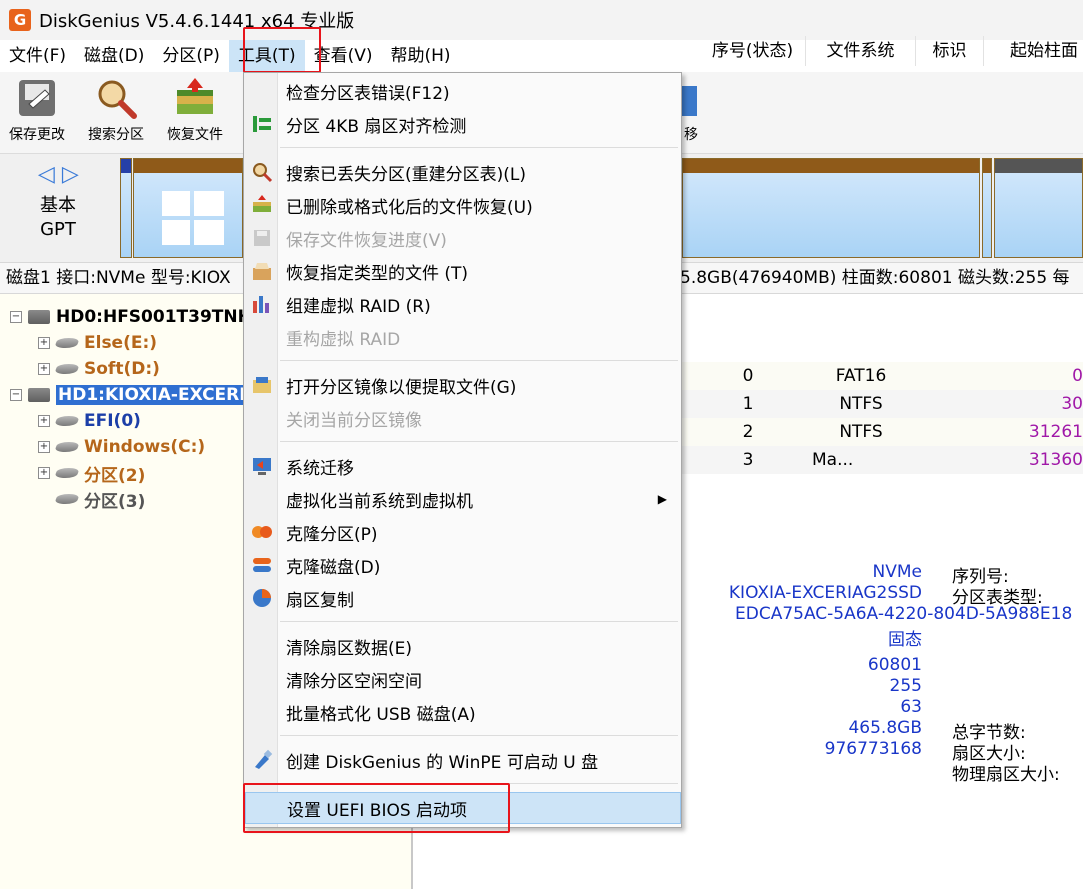 Image resolution: width=1083 pixels, height=889 pixels. I want to click on usb-drive-icon, so click(262, 760).